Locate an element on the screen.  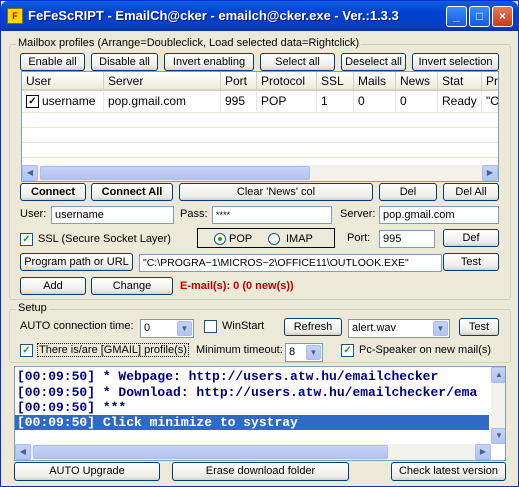
disable-all-button: Disable all is located at coordinates (124, 62).